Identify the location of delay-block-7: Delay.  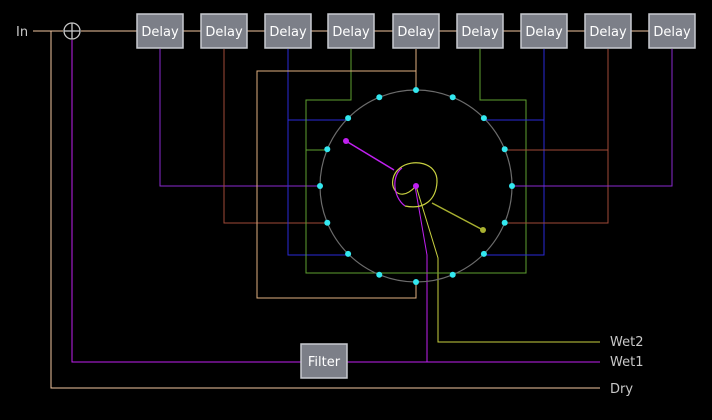
(544, 31).